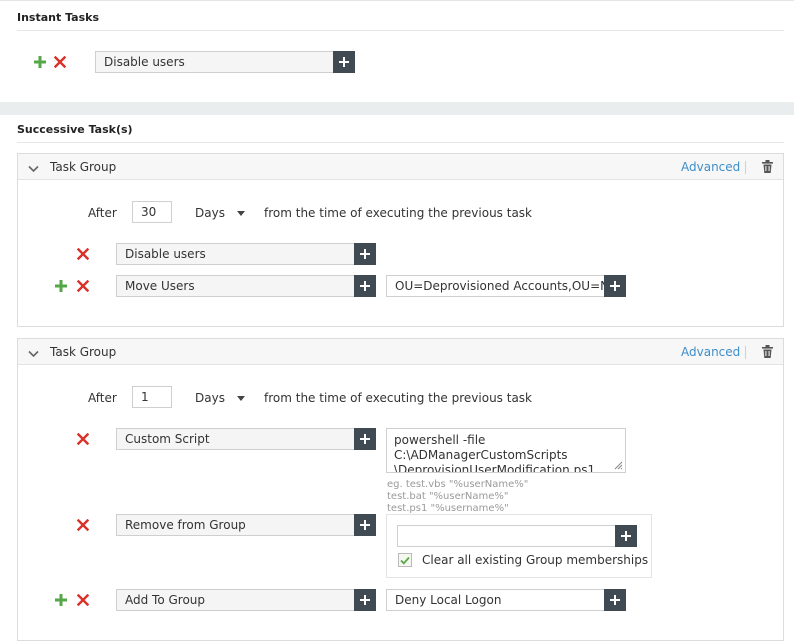 The width and height of the screenshot is (794, 643). What do you see at coordinates (400, 352) in the screenshot?
I see `task-group-2-header: Task Group Advanced` at bounding box center [400, 352].